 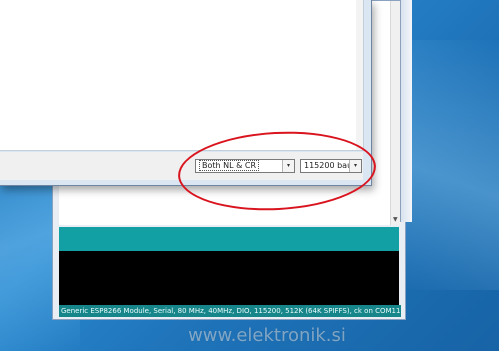 What do you see at coordinates (449, 165) in the screenshot?
I see `desktop-background-light` at bounding box center [449, 165].